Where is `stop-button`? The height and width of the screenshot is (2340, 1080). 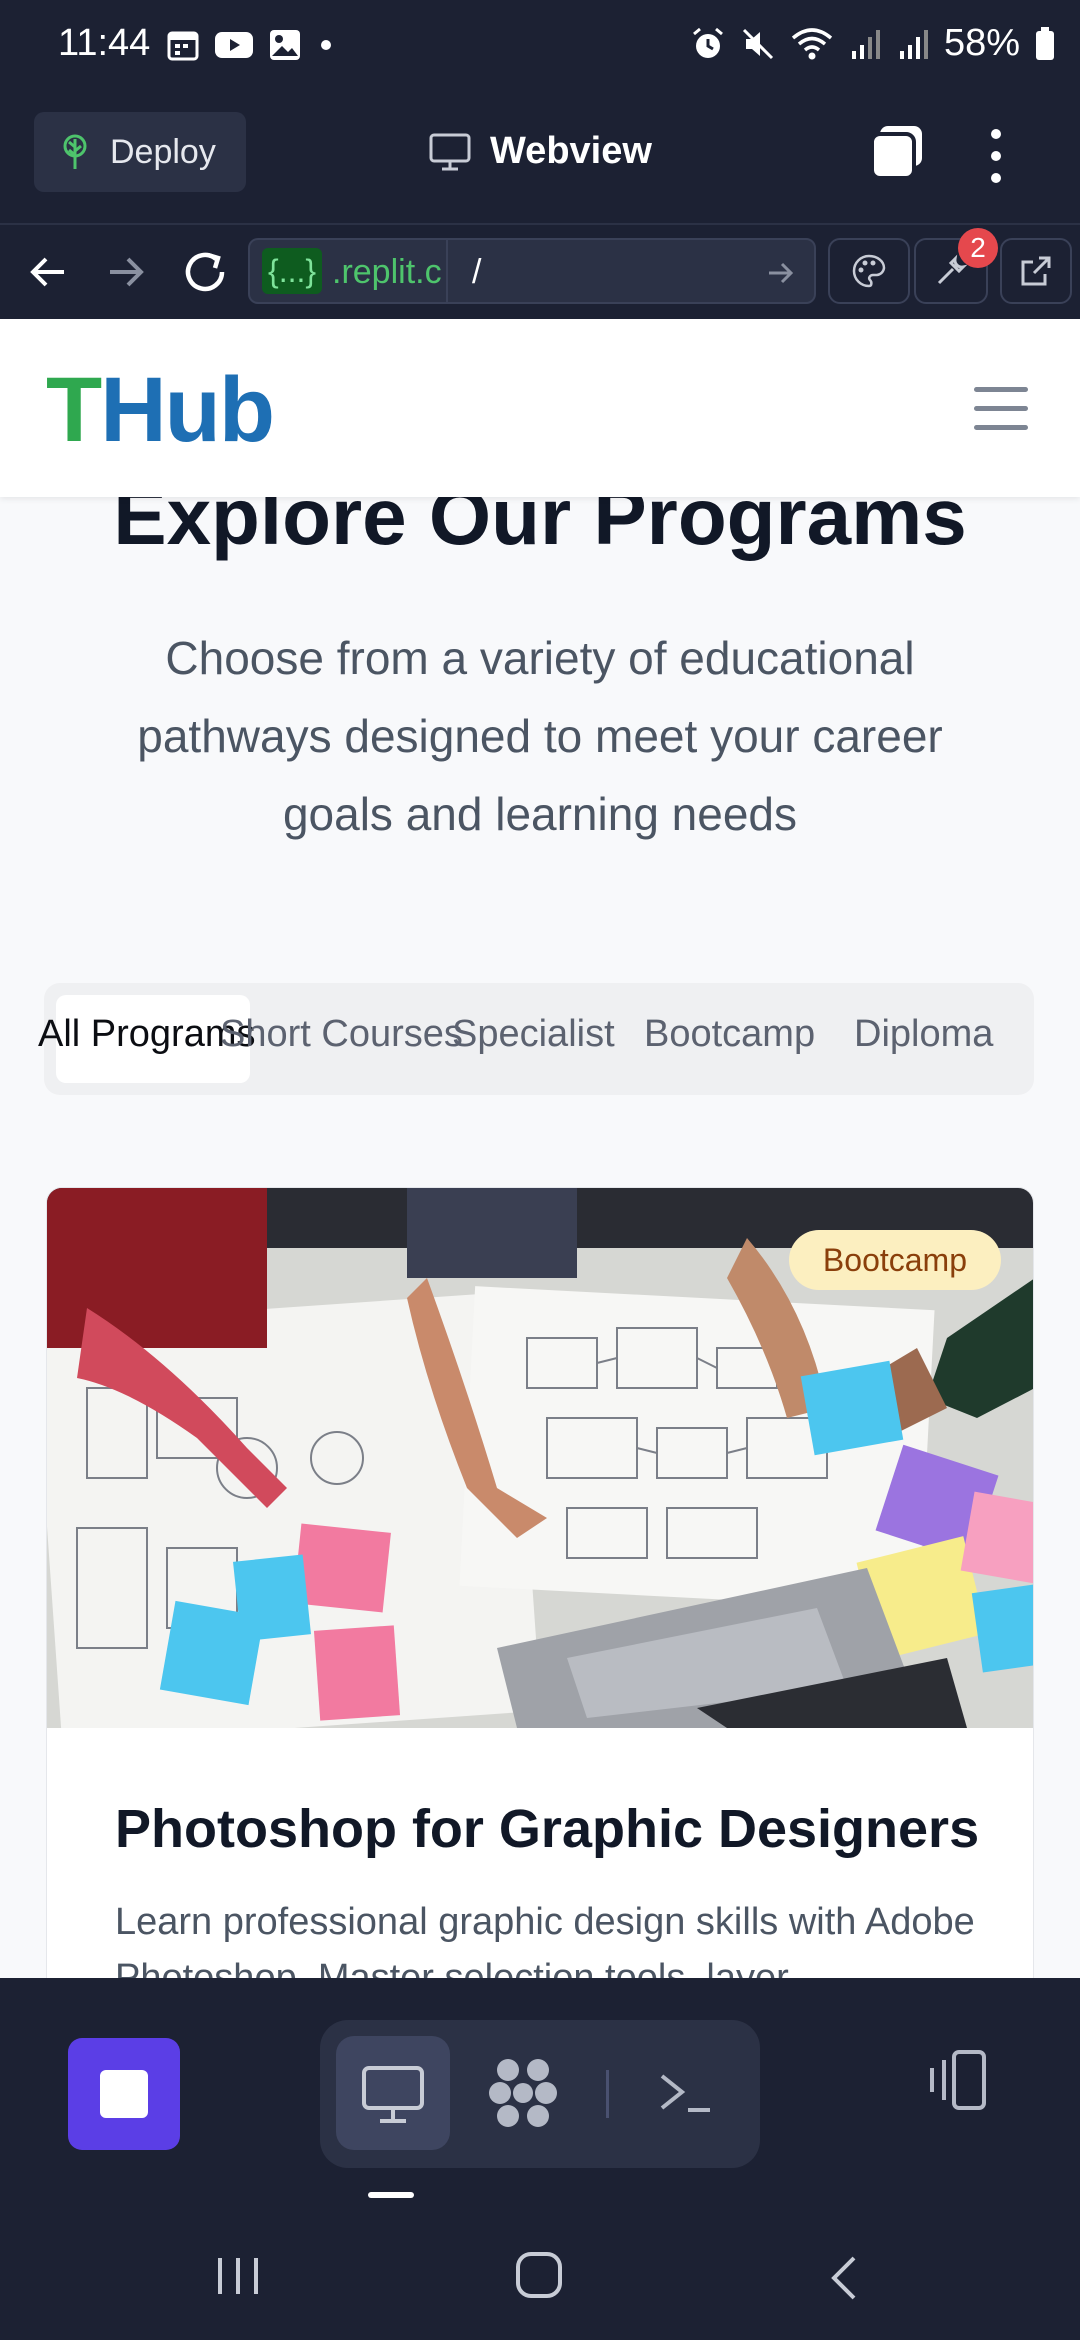 stop-button is located at coordinates (124, 2094).